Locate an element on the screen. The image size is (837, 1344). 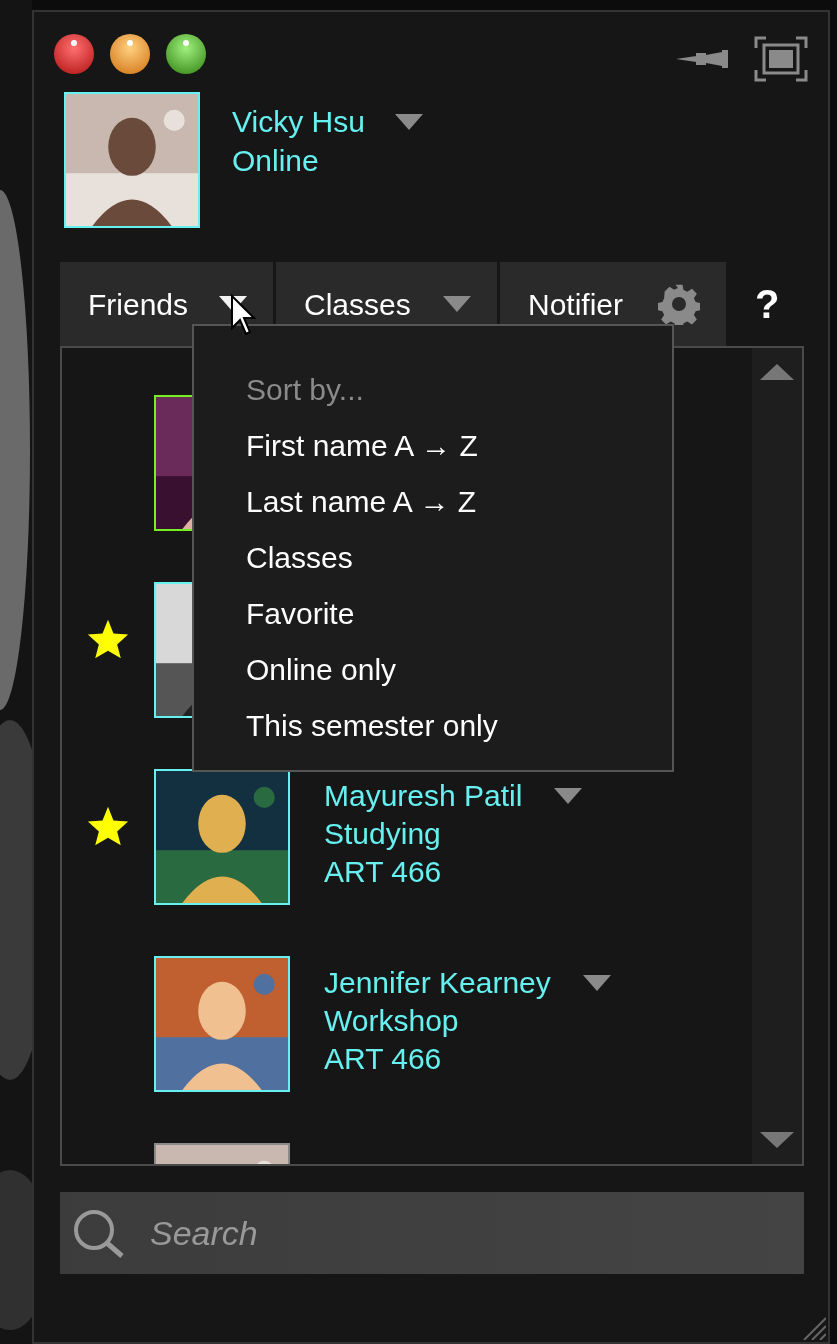
contact-status: Studying is located at coordinates (383, 834).